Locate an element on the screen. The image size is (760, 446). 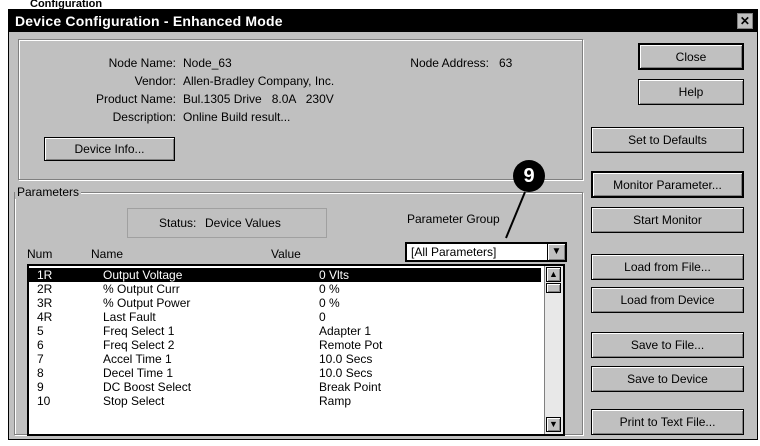
list-item: 2R% Output Curr 0 % is located at coordinates (285, 289).